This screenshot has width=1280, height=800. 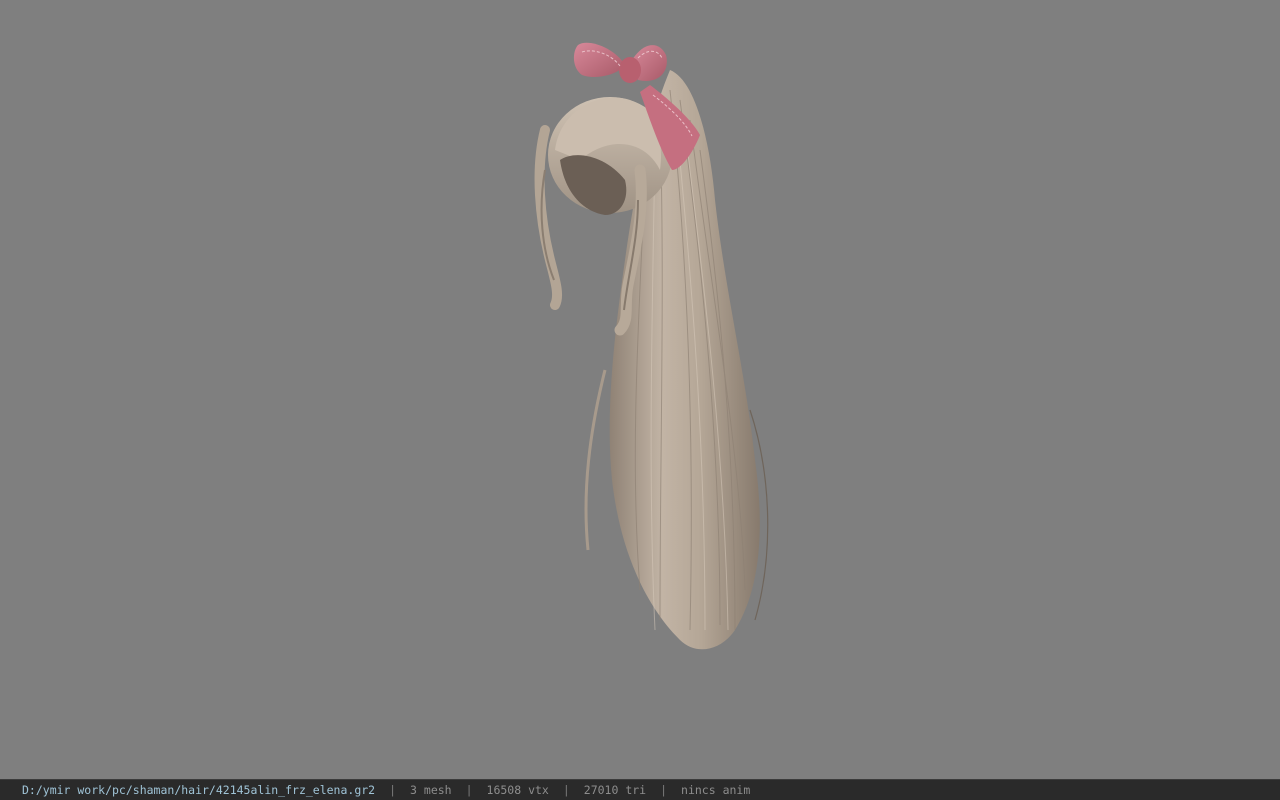 What do you see at coordinates (517, 790) in the screenshot?
I see `vertex-count-text: 16508 vtx` at bounding box center [517, 790].